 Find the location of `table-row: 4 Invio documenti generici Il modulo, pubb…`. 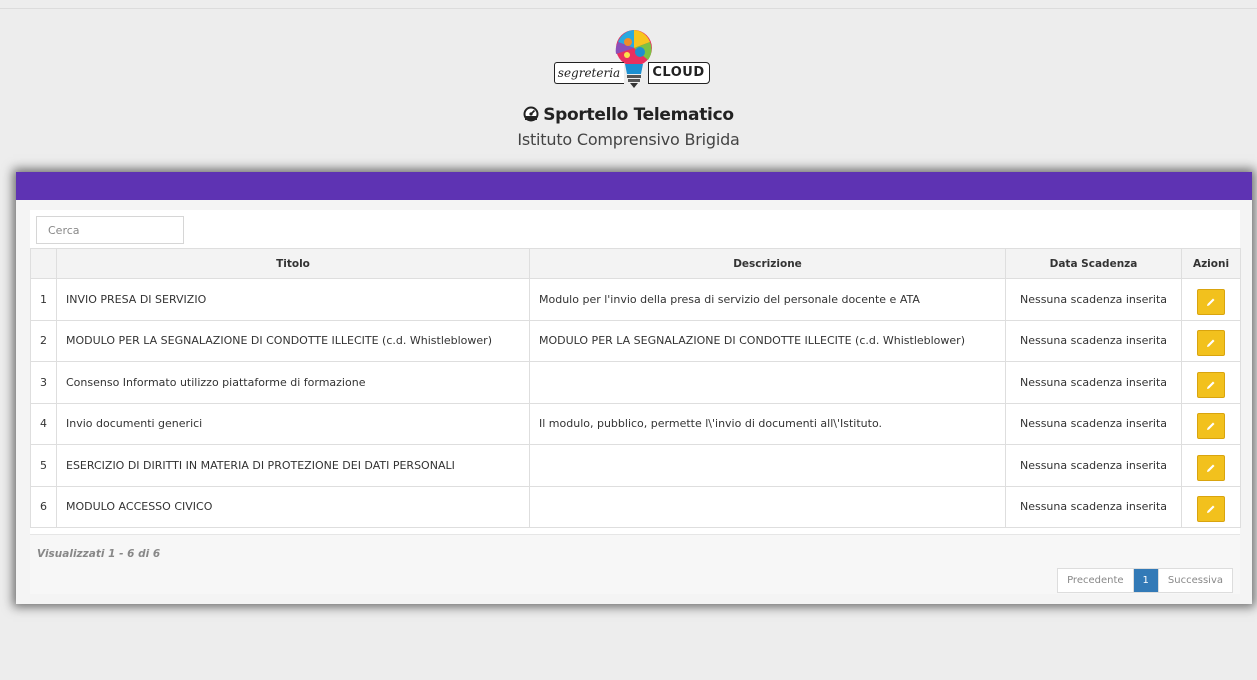

table-row: 4 Invio documenti generici Il modulo, pubb… is located at coordinates (635, 423).